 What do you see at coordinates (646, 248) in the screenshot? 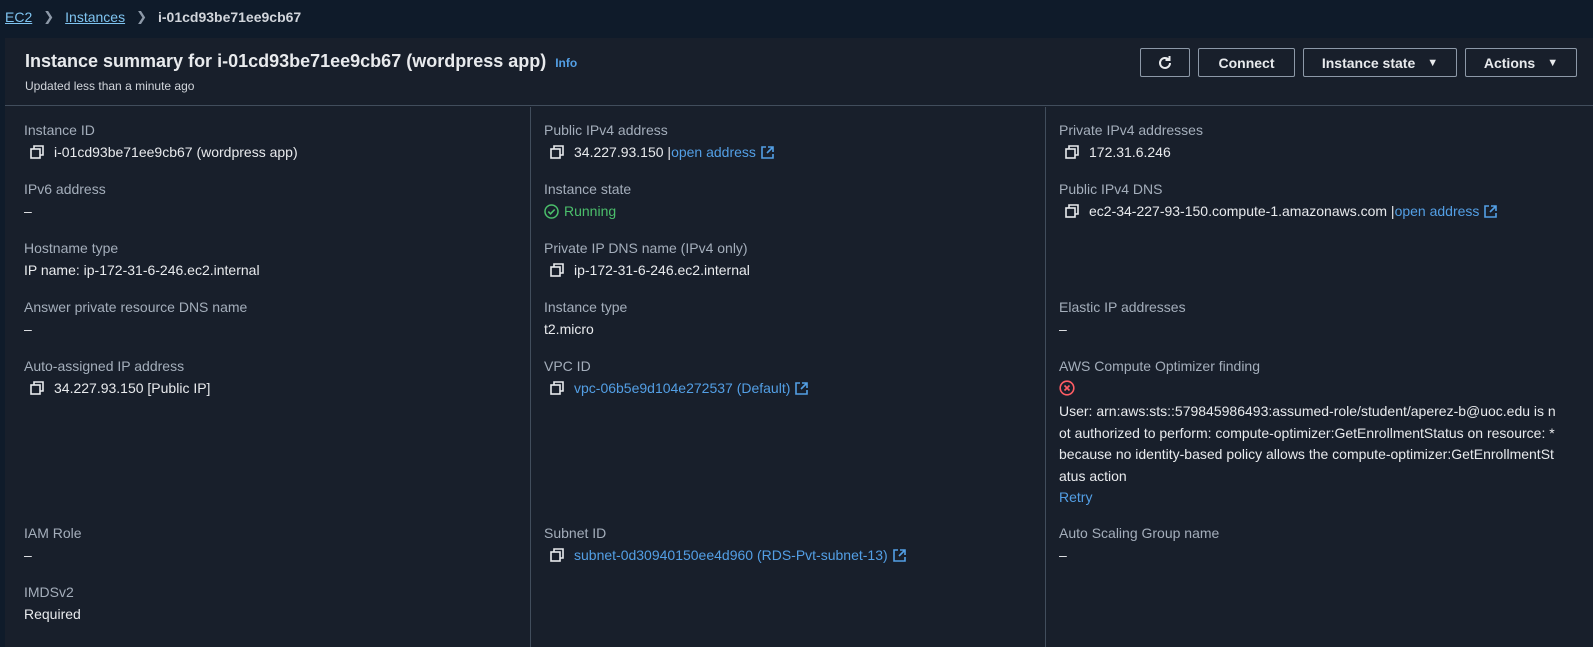
I see `field-label: Private IP DNS name (IPv4 only)` at bounding box center [646, 248].